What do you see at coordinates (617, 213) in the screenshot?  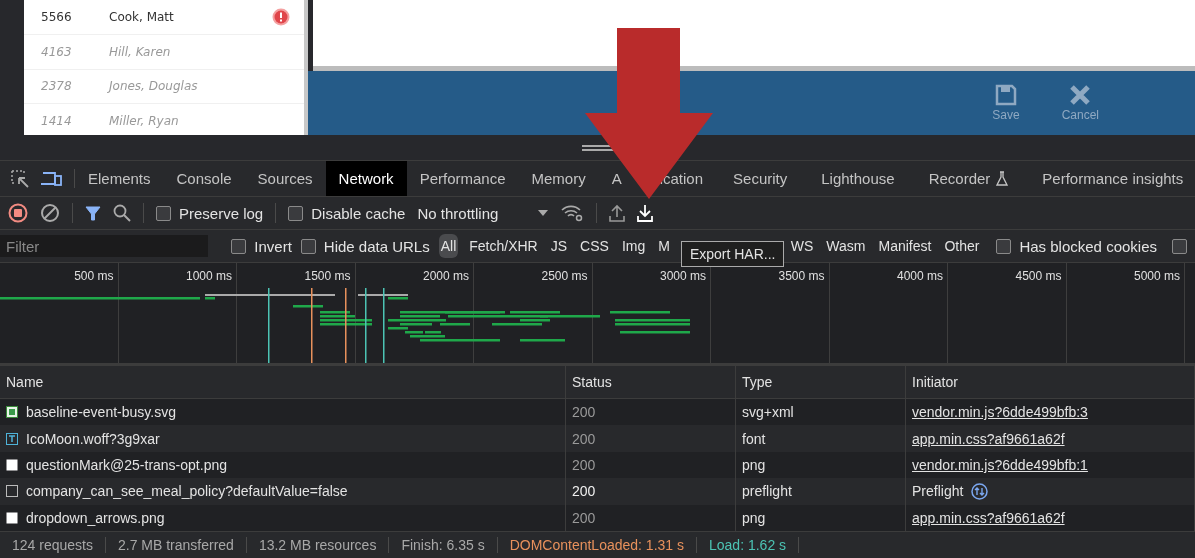 I see `upload-icon` at bounding box center [617, 213].